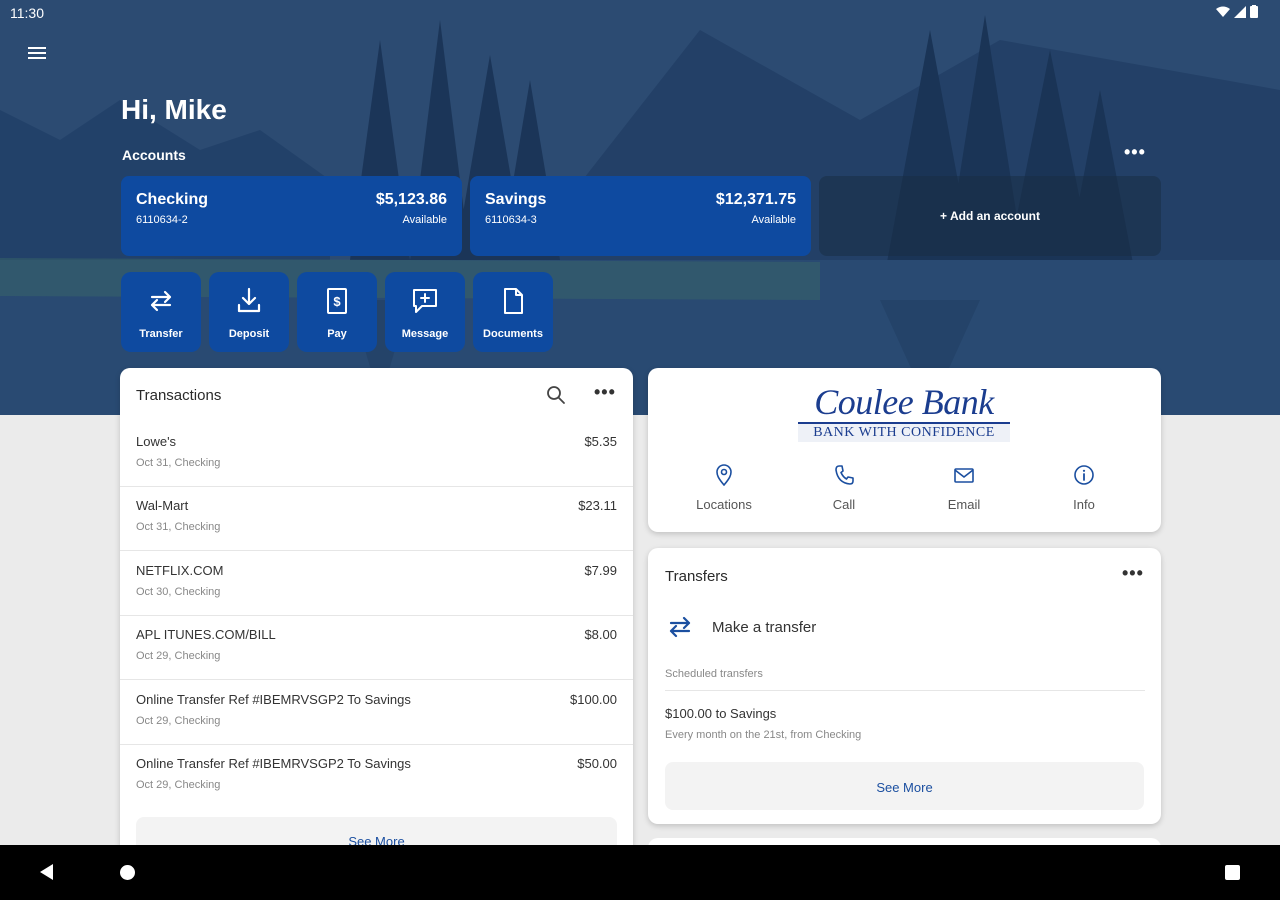  I want to click on status-icons, so click(1237, 13).